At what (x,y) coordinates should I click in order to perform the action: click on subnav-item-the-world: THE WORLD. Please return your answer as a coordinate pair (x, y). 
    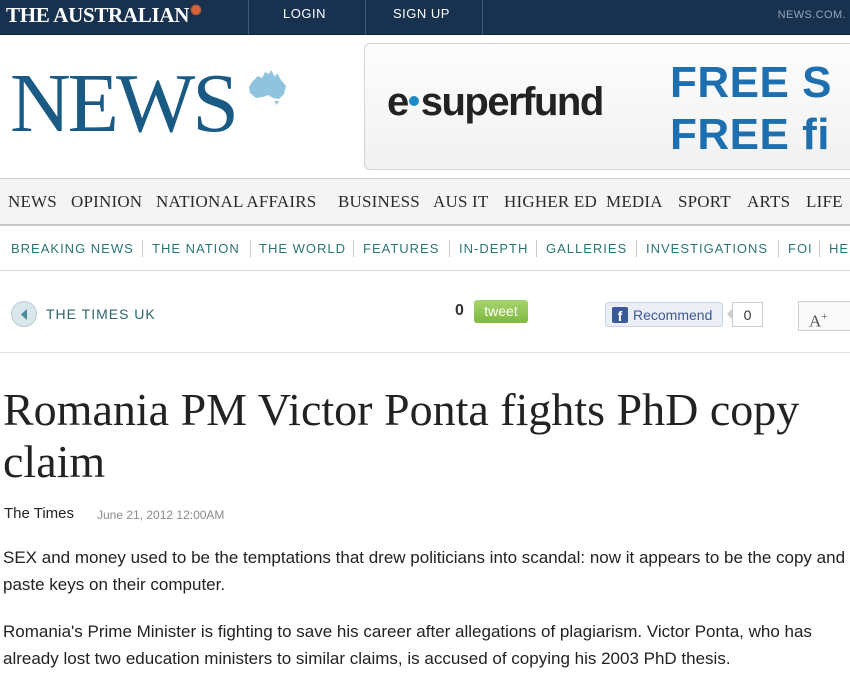
    Looking at the image, I should click on (302, 248).